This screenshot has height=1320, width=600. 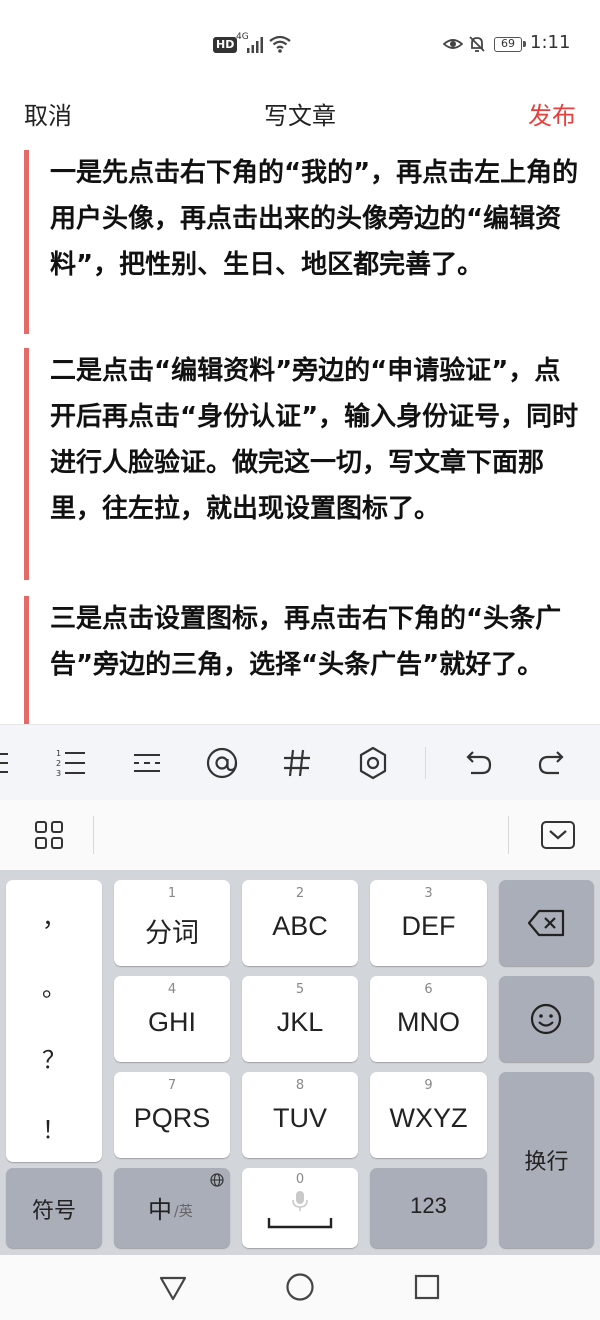 What do you see at coordinates (304, 660) in the screenshot?
I see `article-paragraph-3: 三是点击设置图标，再点击右下角的“头条广告”旁边的三角，选择“头条广告”就好了。` at bounding box center [304, 660].